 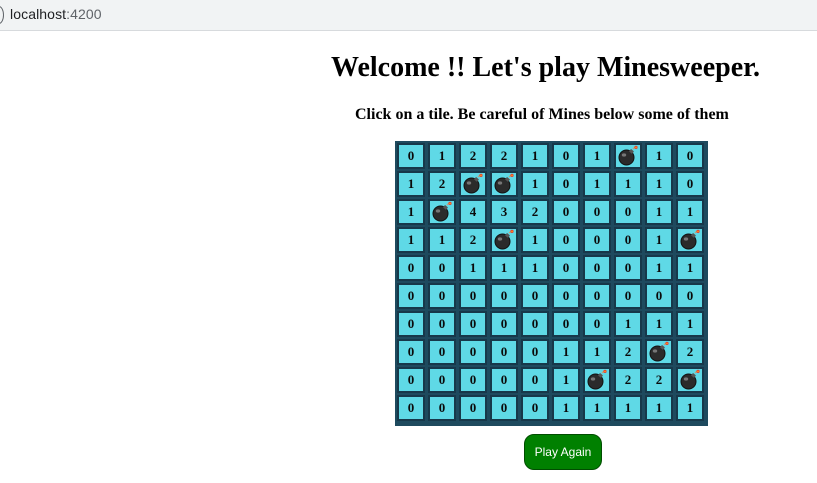 What do you see at coordinates (56, 14) in the screenshot?
I see `address-url: localhost:4200` at bounding box center [56, 14].